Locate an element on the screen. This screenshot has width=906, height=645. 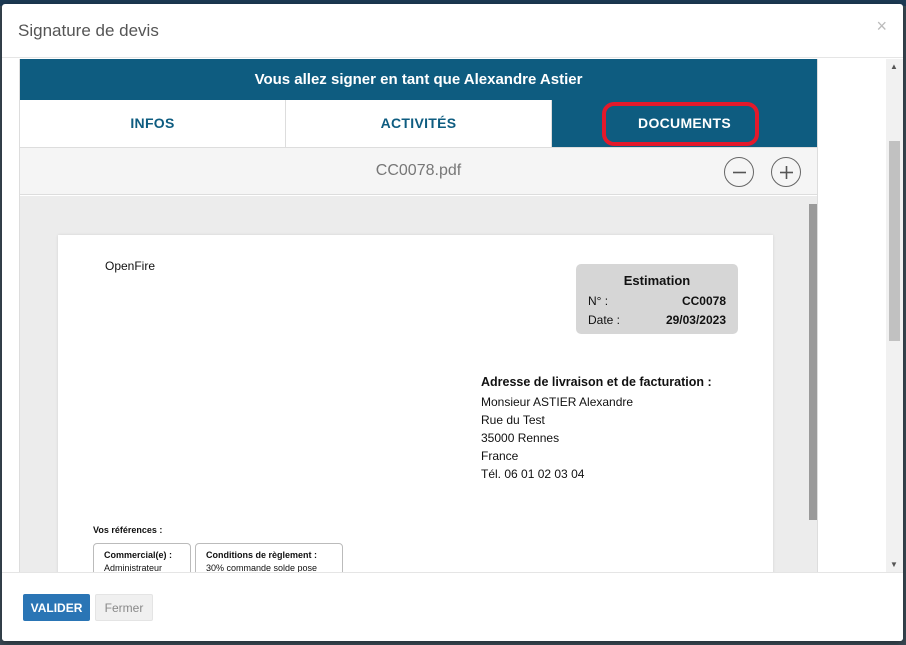
tab-documents: DOCUMENTS is located at coordinates (684, 123).